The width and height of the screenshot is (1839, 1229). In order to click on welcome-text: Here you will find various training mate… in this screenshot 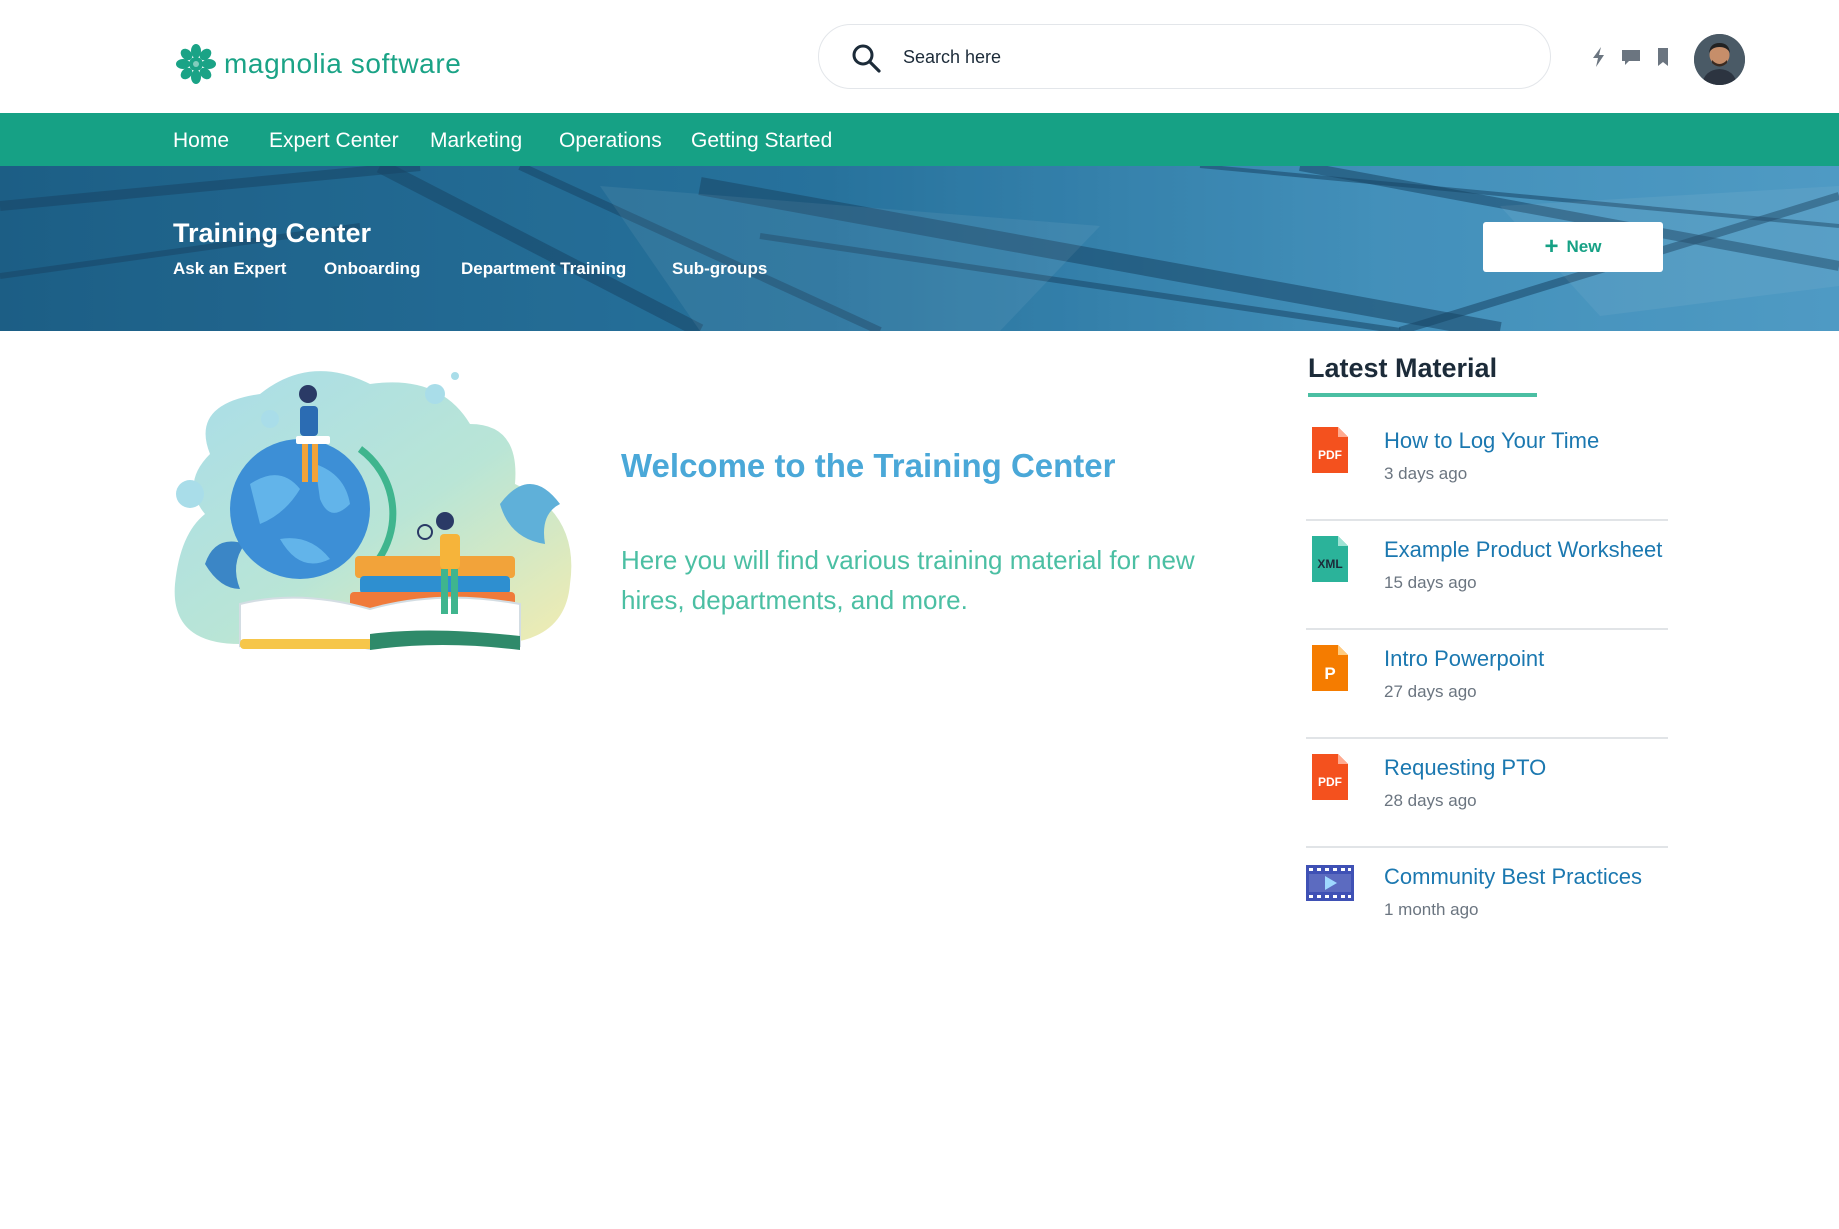, I will do `click(908, 580)`.